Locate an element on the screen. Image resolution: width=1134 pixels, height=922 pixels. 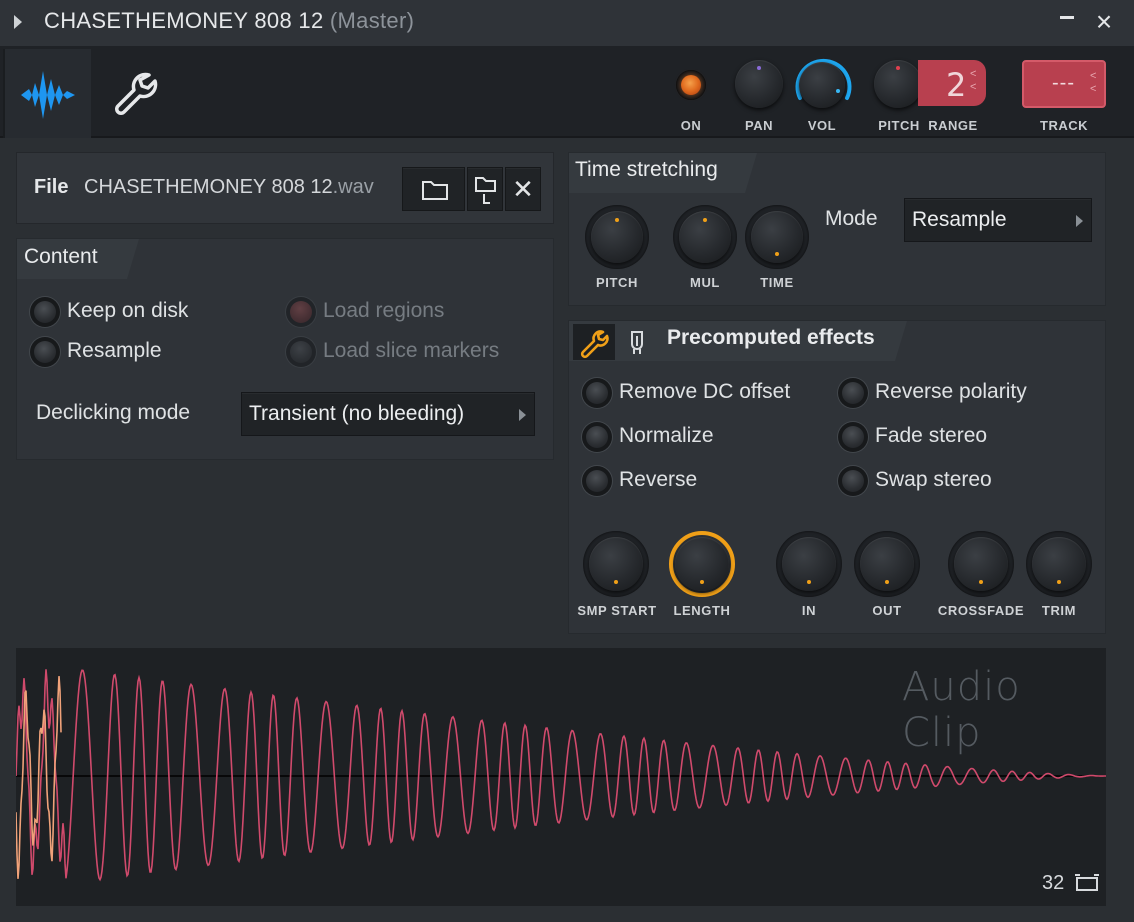
pitch-range-stepper: 2 < < is located at coordinates (952, 83).